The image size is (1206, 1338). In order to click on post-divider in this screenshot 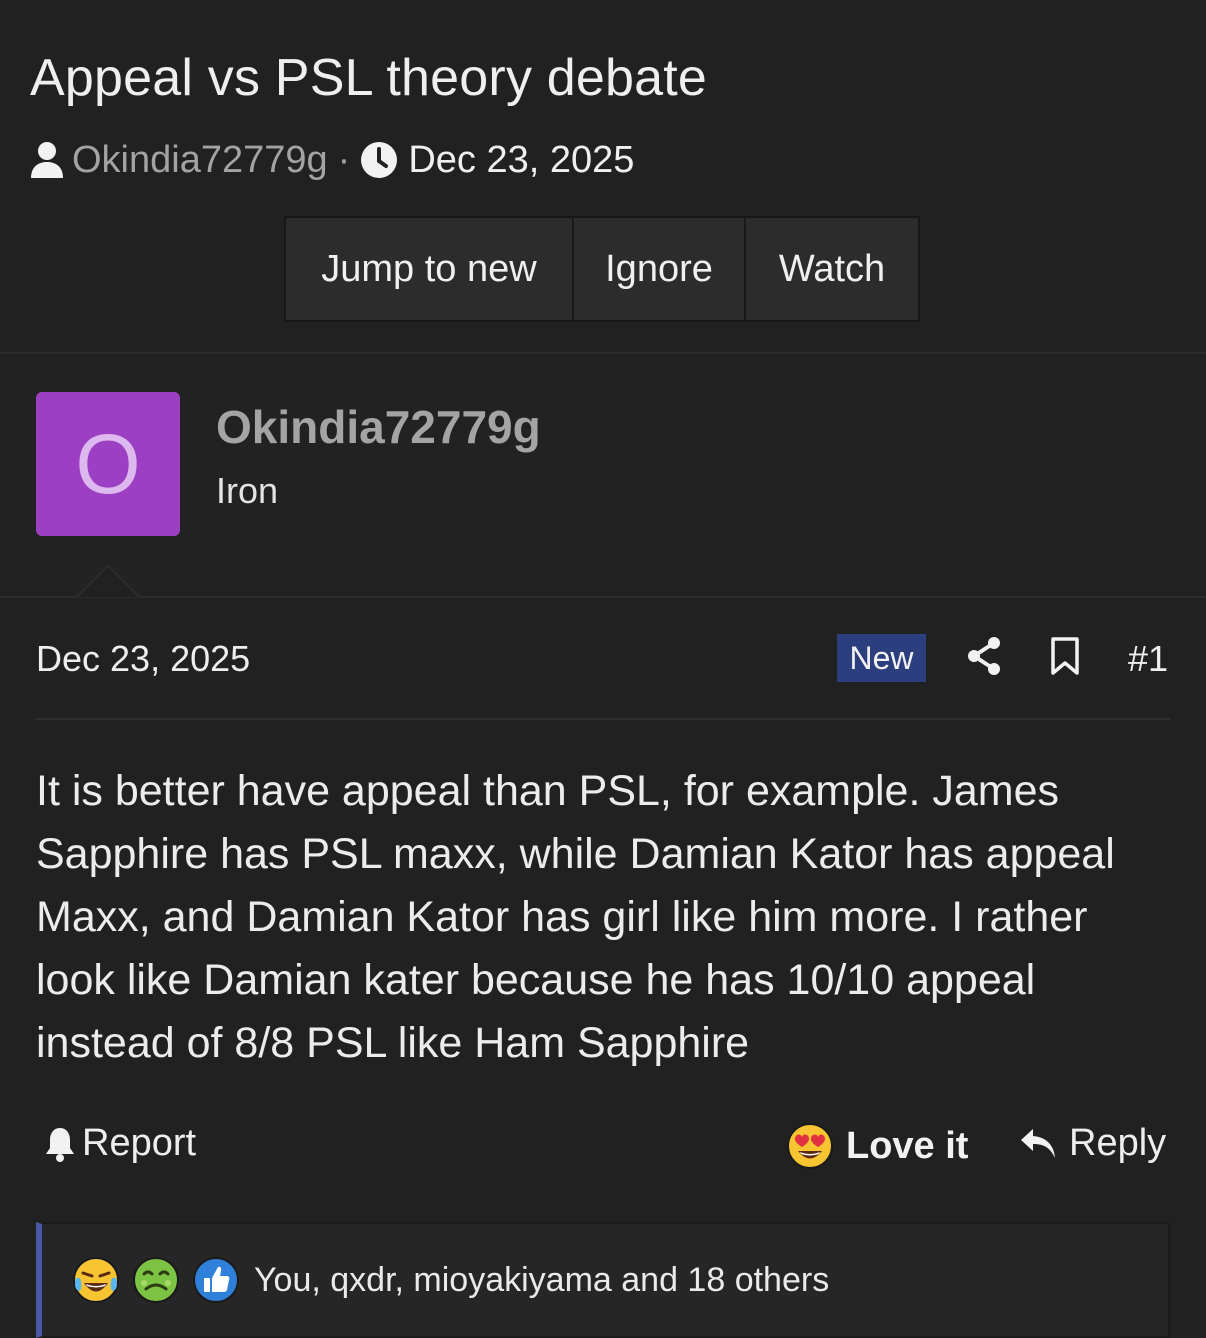, I will do `click(603, 719)`.